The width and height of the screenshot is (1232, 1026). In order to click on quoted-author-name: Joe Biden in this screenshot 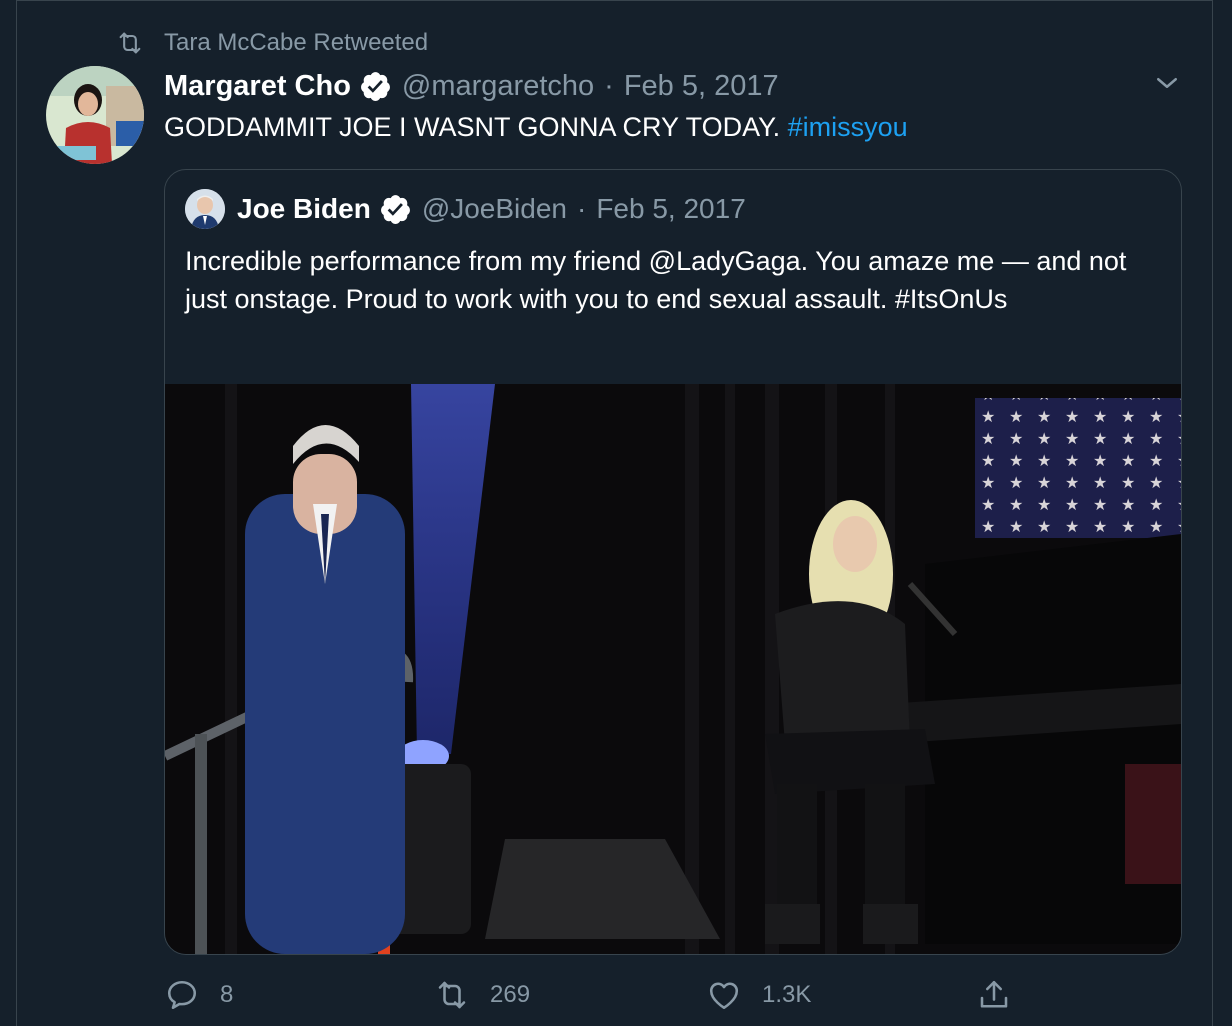, I will do `click(304, 208)`.